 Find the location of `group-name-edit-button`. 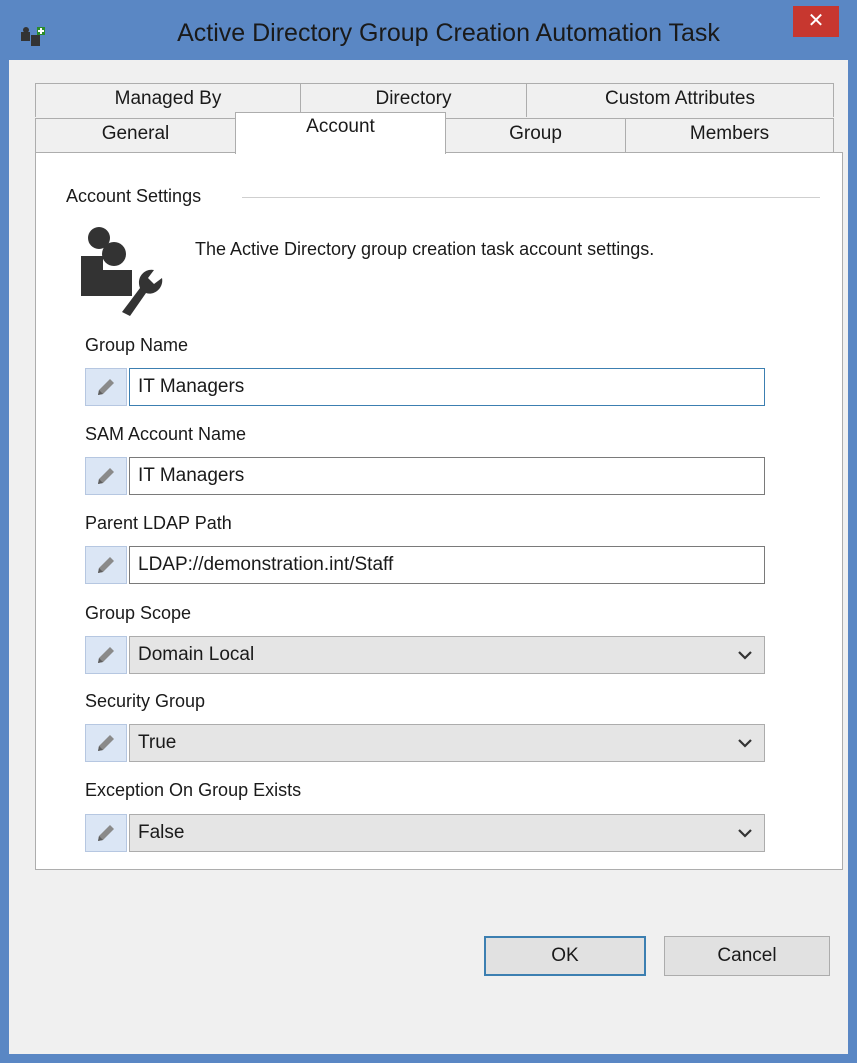

group-name-edit-button is located at coordinates (106, 387).